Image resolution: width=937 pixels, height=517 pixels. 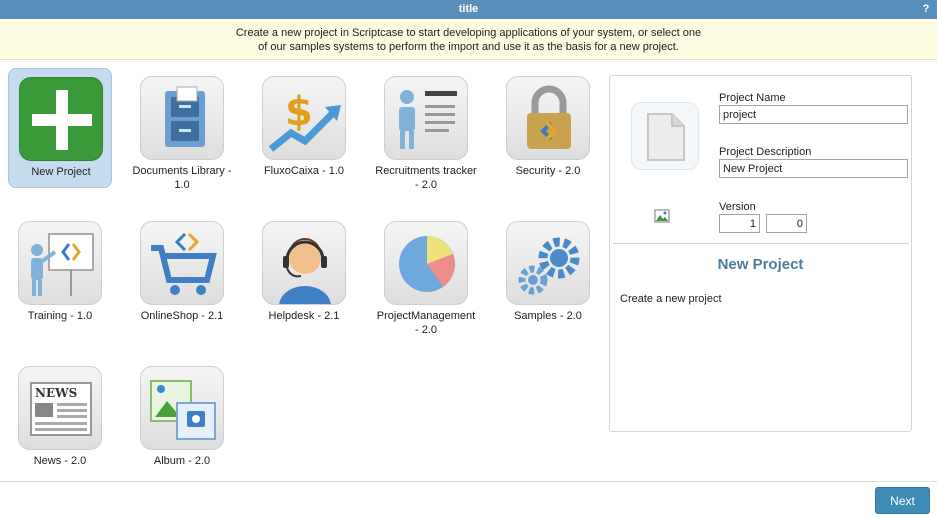 I want to click on template-tile-training: Training - 1.0, so click(x=60, y=273).